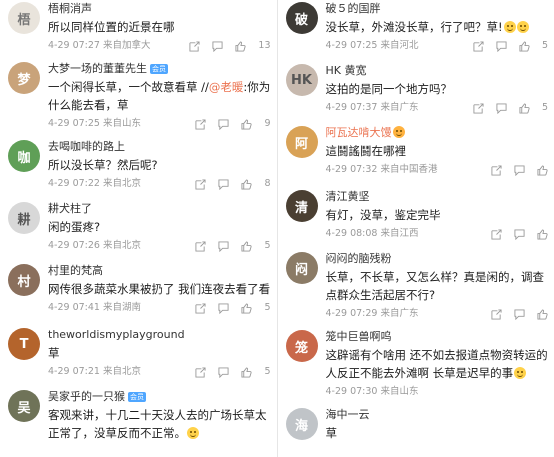  What do you see at coordinates (437, 27) in the screenshot?
I see `comment-text: 没长草，外滩没长草，行了吧？草!` at bounding box center [437, 27].